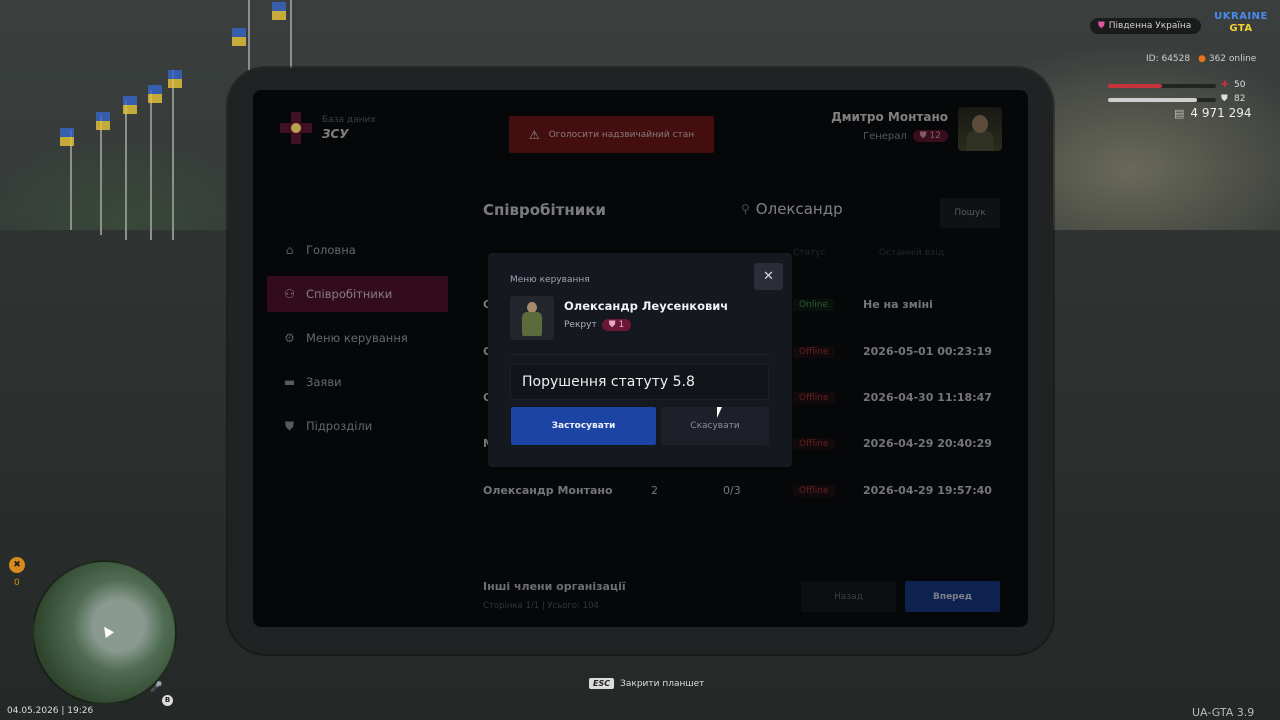  I want to click on region-indicator: ⛊ Південна Україна, so click(1146, 26).